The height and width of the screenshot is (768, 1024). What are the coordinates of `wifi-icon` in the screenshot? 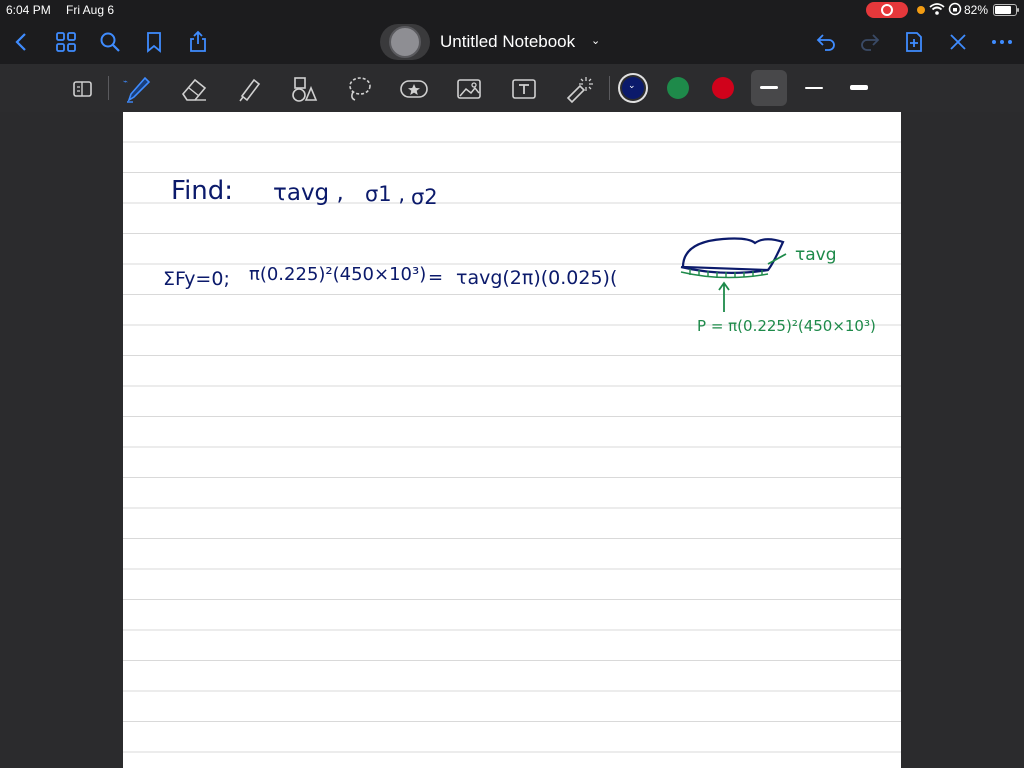 It's located at (937, 10).